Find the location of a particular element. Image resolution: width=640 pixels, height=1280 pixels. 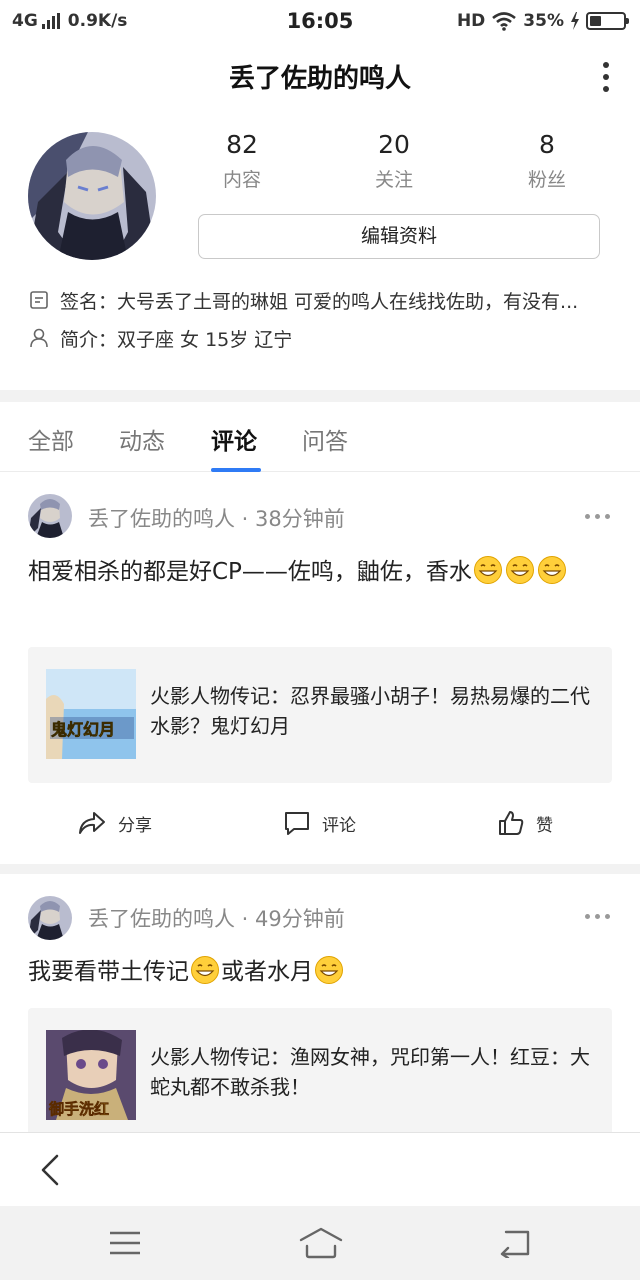

video-title: 火影人物传记：渔网女神，咒印第一人！红豆：大蛇丸都不敢杀我！ is located at coordinates (370, 1072).